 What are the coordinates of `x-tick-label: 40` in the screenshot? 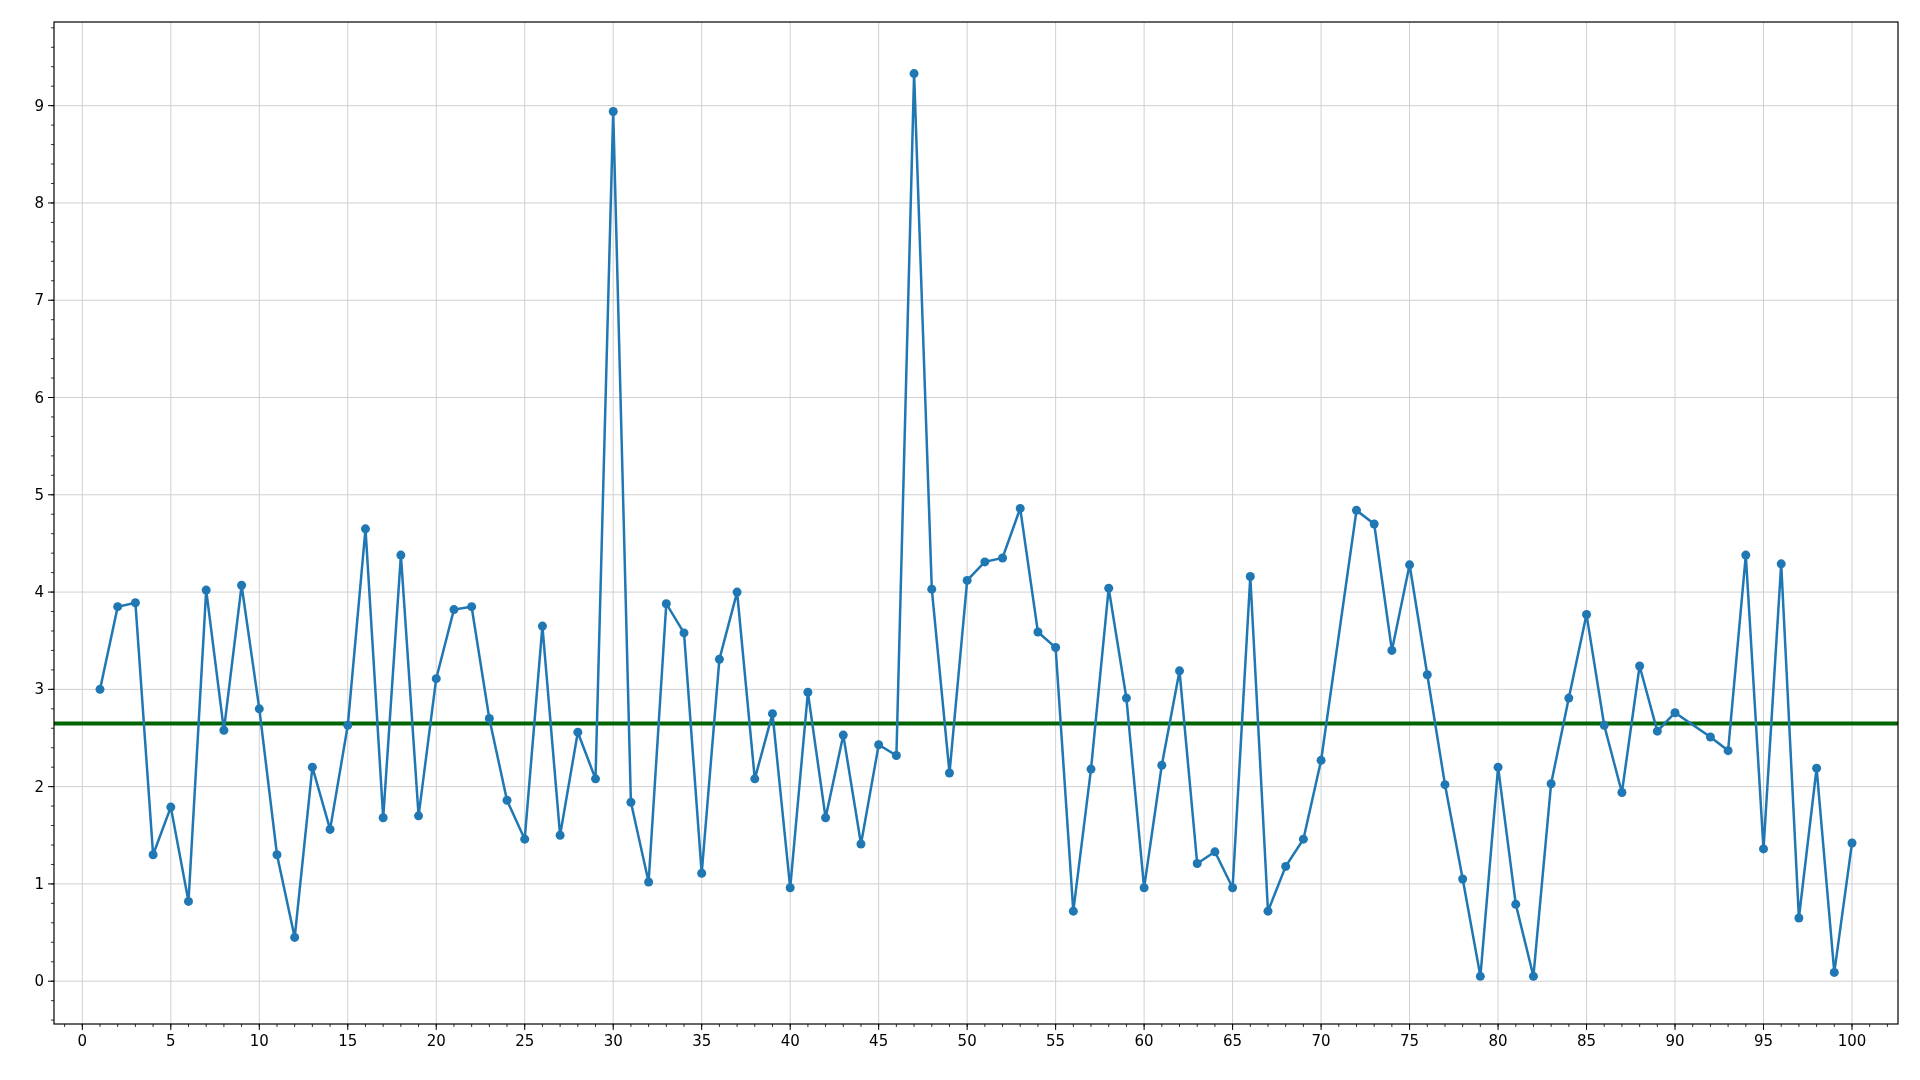 It's located at (790, 1041).